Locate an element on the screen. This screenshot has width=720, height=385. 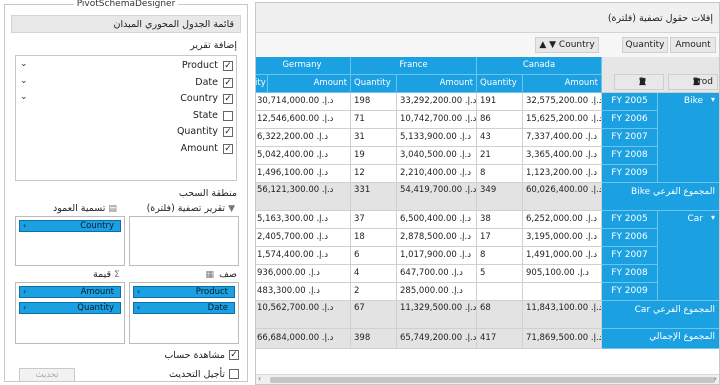
amount-cell: د.إ. 1,017,900.00 is located at coordinates (437, 256).